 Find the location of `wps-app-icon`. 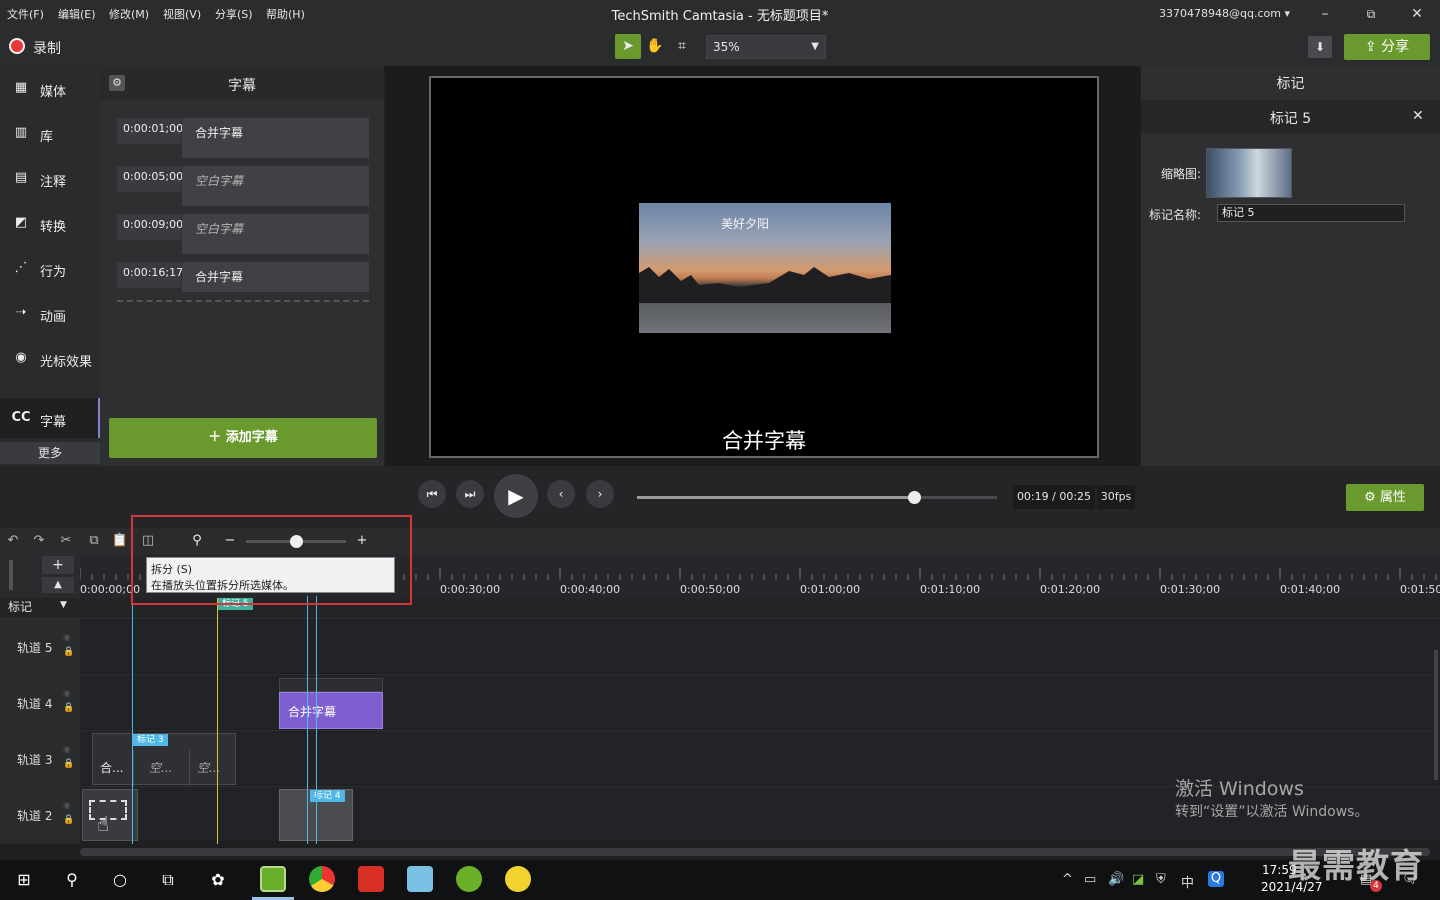

wps-app-icon is located at coordinates (371, 879).